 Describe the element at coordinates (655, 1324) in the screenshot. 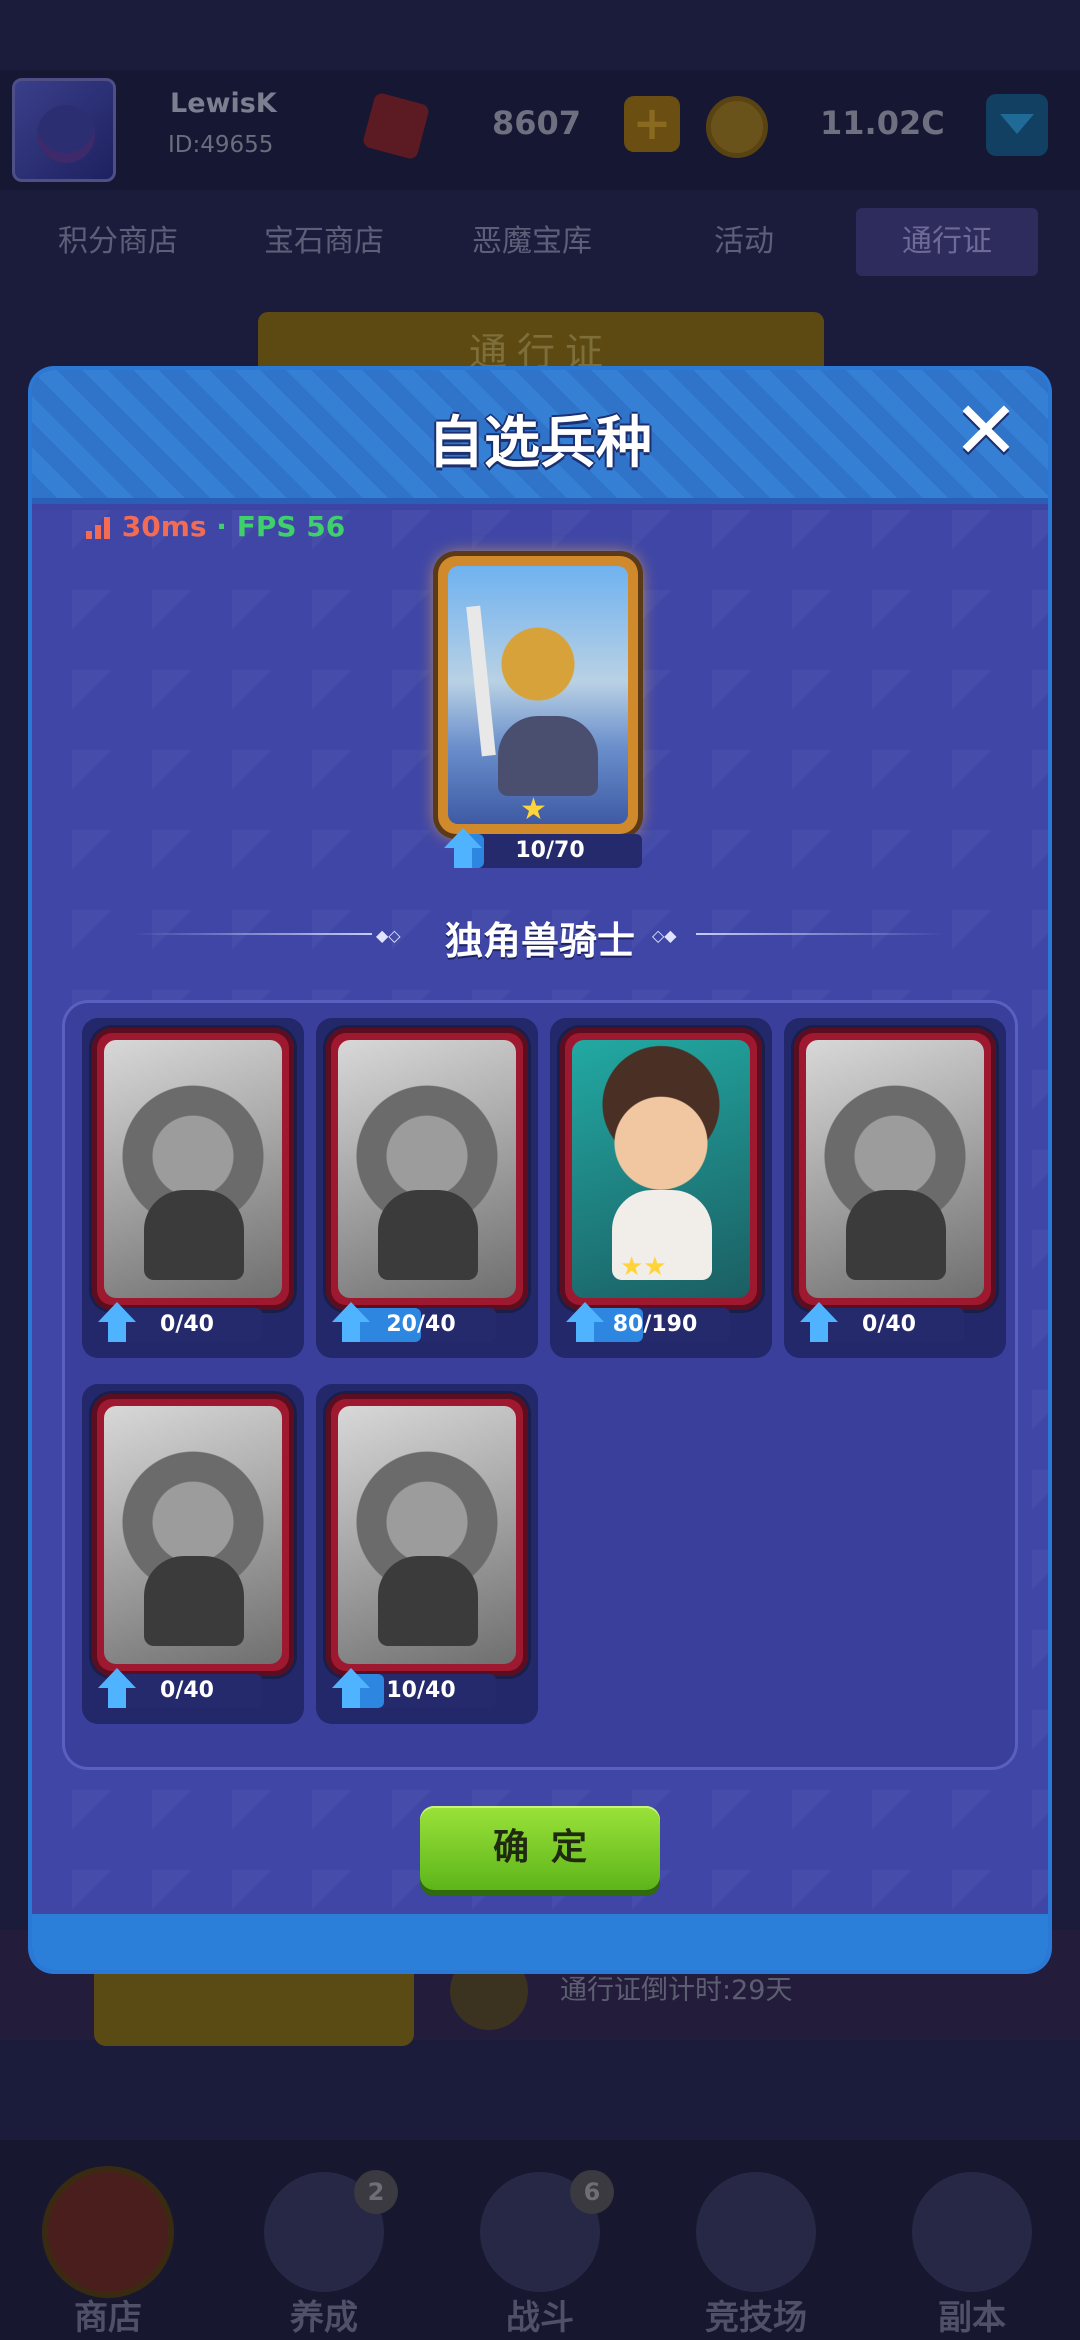

I see `progress-text: 80/190` at that location.